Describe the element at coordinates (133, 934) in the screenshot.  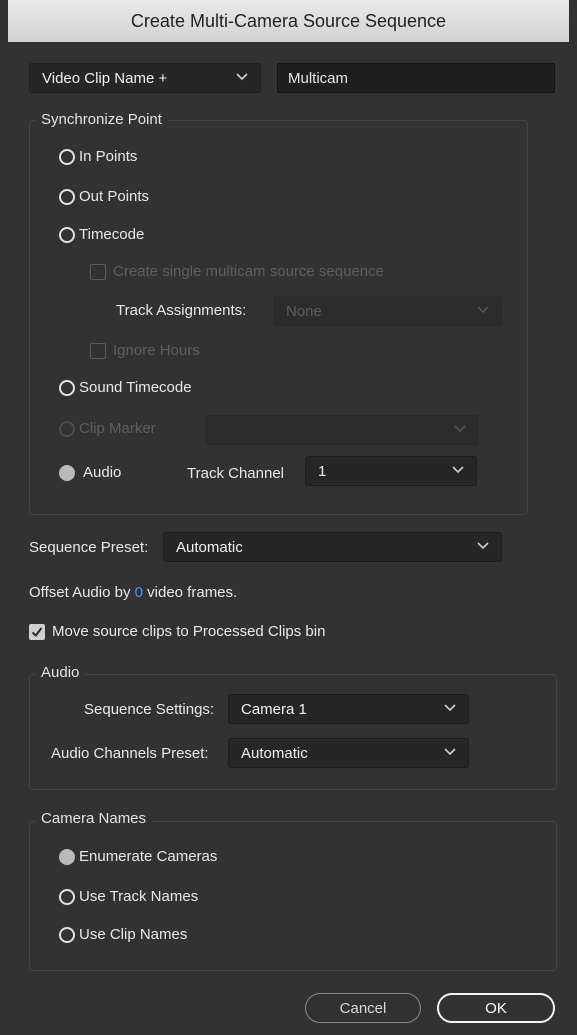
I see `radio-label: Use Clip Names` at that location.